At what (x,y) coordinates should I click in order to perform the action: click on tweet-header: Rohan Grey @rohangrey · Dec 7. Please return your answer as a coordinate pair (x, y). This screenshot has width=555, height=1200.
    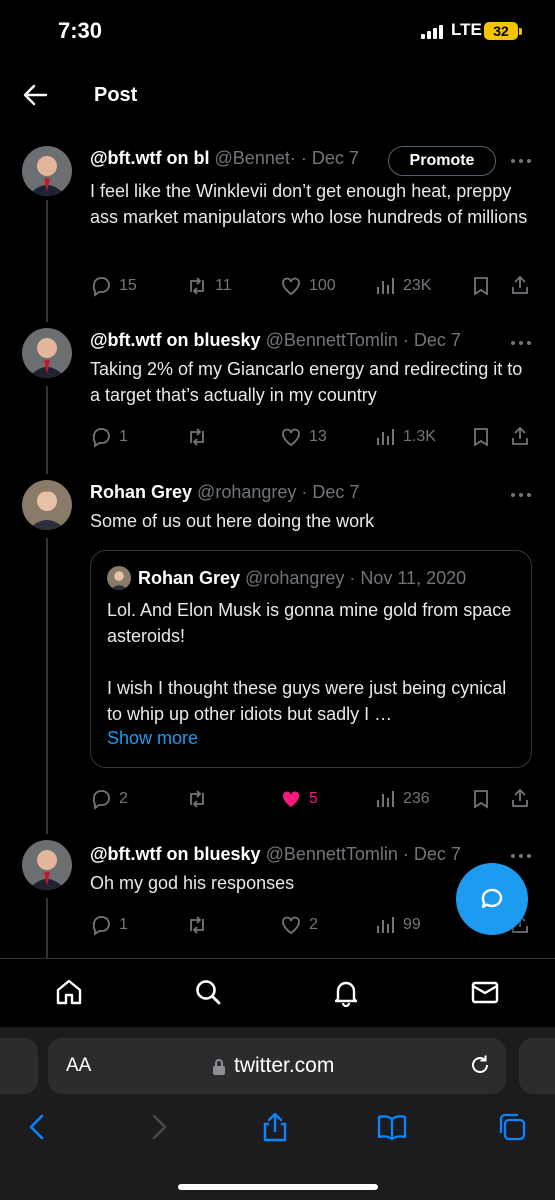
    Looking at the image, I should click on (295, 492).